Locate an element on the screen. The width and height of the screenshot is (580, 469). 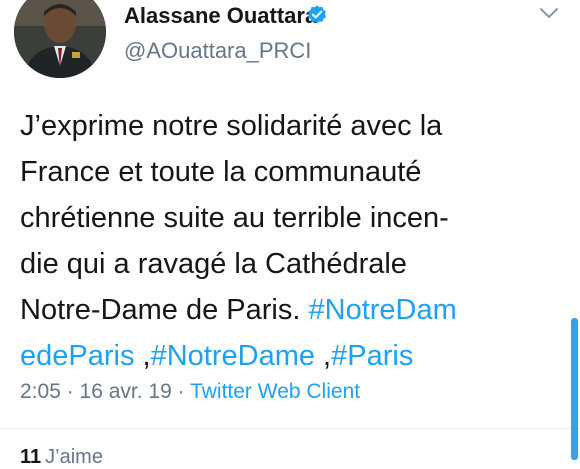
tweet-text-line: France et toute la communauté is located at coordinates (292, 172).